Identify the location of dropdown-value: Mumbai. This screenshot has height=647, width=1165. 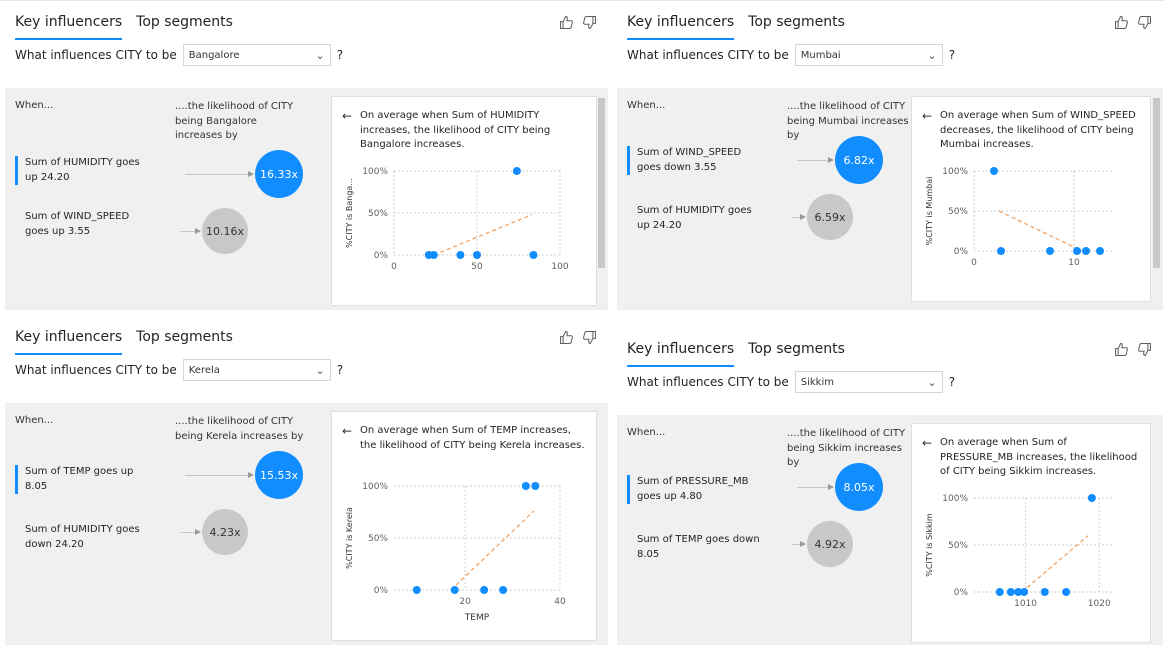
(820, 55).